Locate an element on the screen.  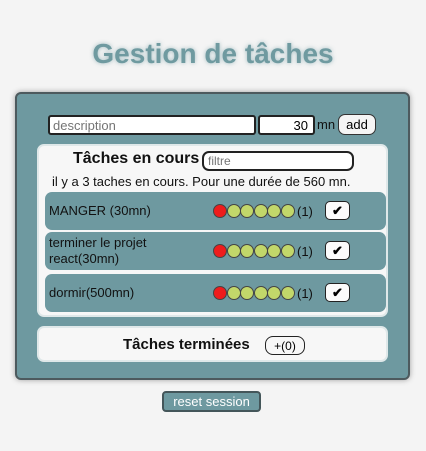
task-row: terminer le projet react(30mn) (1) ✔ is located at coordinates (215, 251).